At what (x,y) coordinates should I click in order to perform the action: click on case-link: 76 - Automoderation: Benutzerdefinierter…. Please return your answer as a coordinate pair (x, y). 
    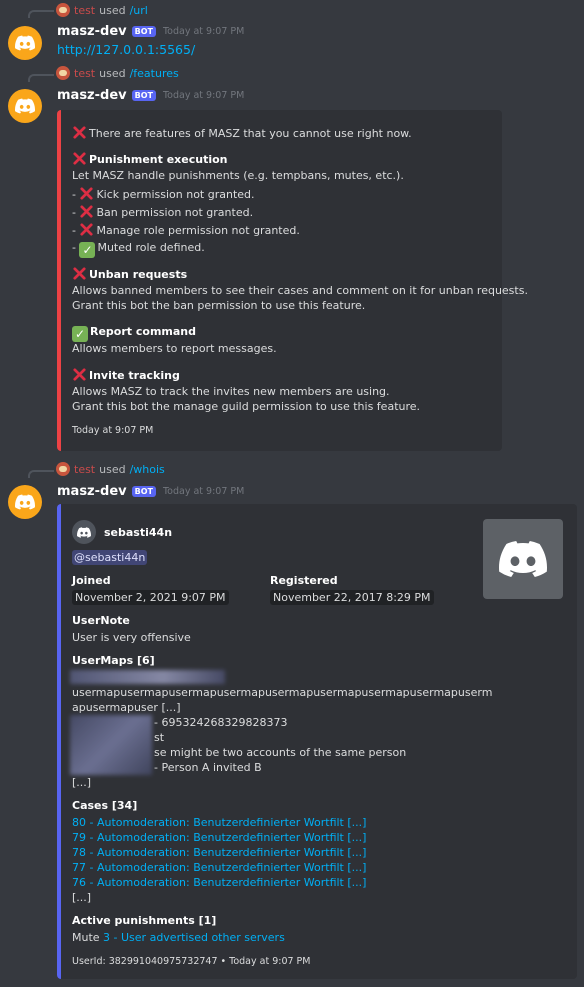
    Looking at the image, I should click on (219, 882).